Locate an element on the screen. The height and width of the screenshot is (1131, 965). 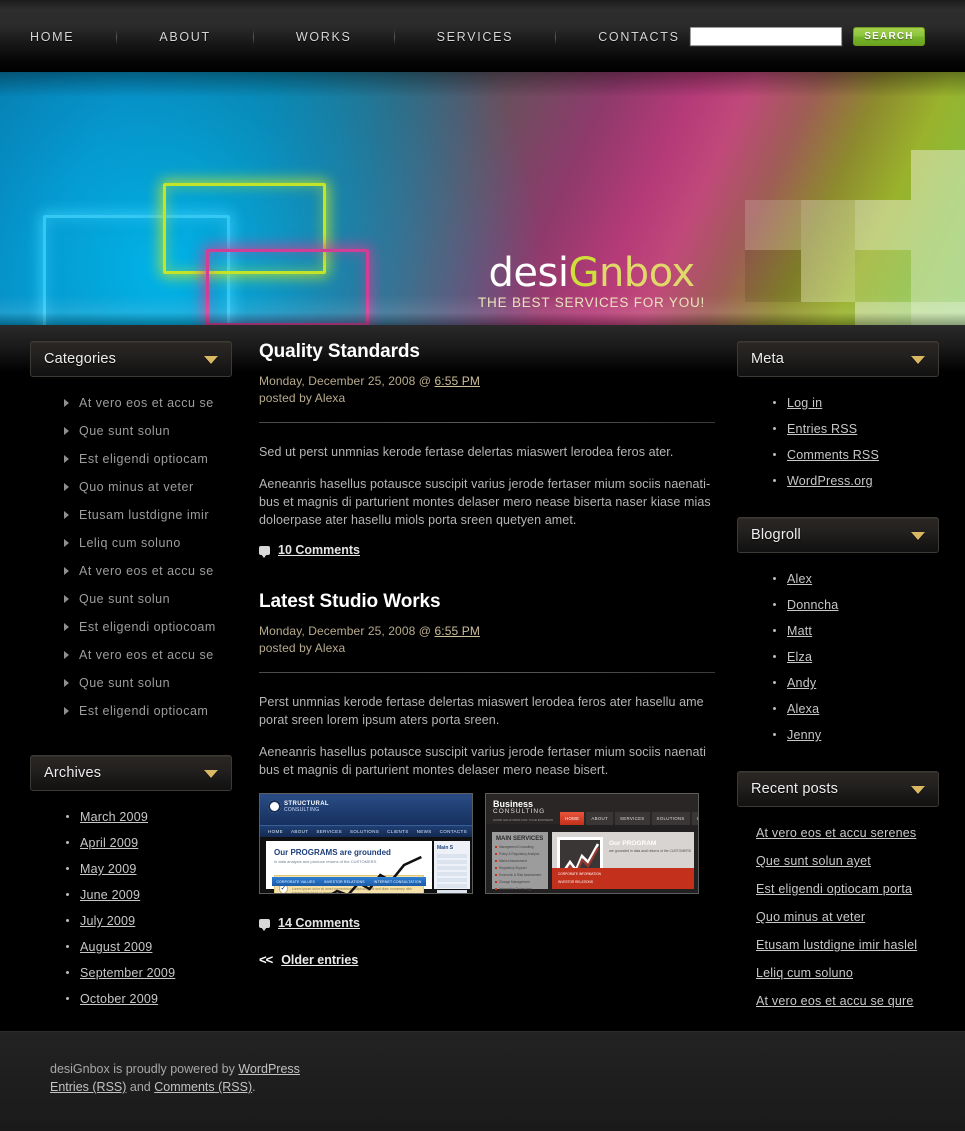
archive-link: September 2009 is located at coordinates (127, 973).